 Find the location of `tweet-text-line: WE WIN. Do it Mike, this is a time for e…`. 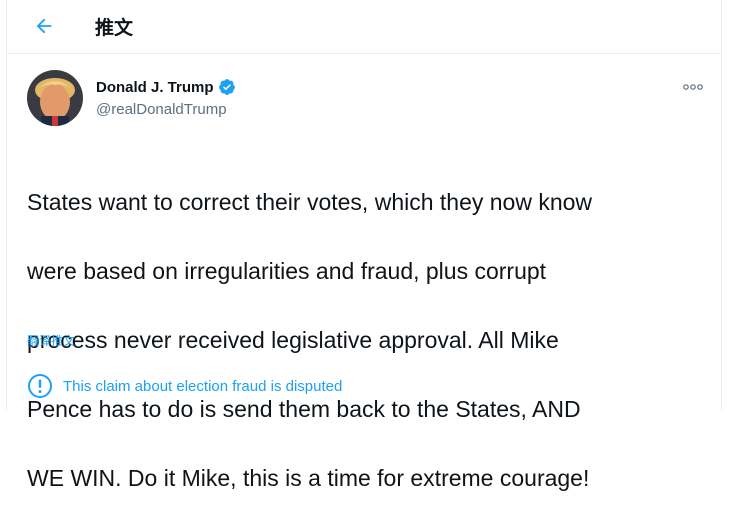

tweet-text-line: WE WIN. Do it Mike, this is a time for e… is located at coordinates (308, 477).